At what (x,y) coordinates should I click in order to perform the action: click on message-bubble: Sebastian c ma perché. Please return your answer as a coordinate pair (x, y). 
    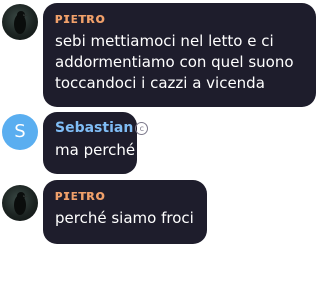
    Looking at the image, I should click on (96, 143).